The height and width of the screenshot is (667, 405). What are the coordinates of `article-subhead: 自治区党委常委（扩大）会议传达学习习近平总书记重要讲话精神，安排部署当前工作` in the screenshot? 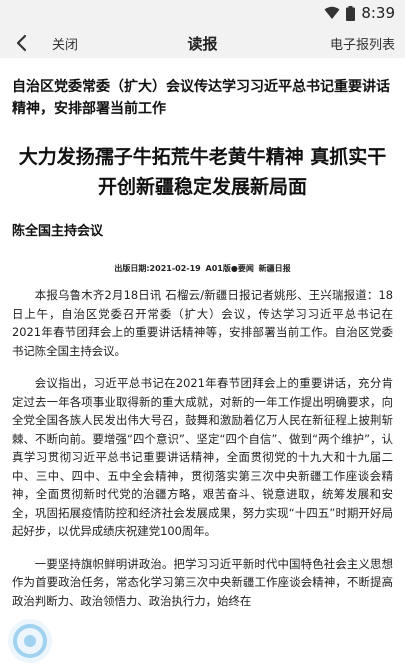 It's located at (201, 98).